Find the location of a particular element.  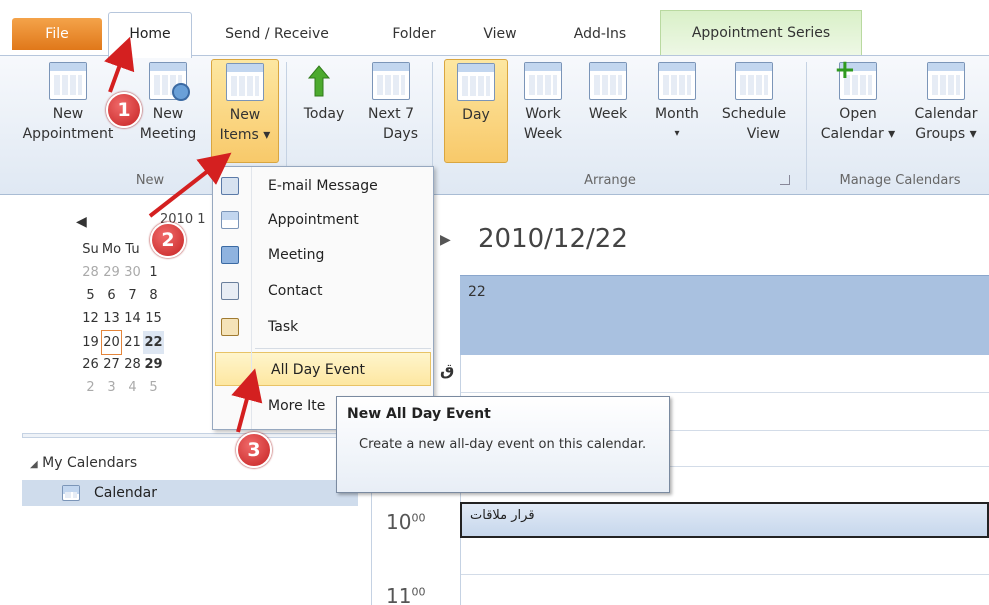

step-badge-1: 1 is located at coordinates (124, 110).